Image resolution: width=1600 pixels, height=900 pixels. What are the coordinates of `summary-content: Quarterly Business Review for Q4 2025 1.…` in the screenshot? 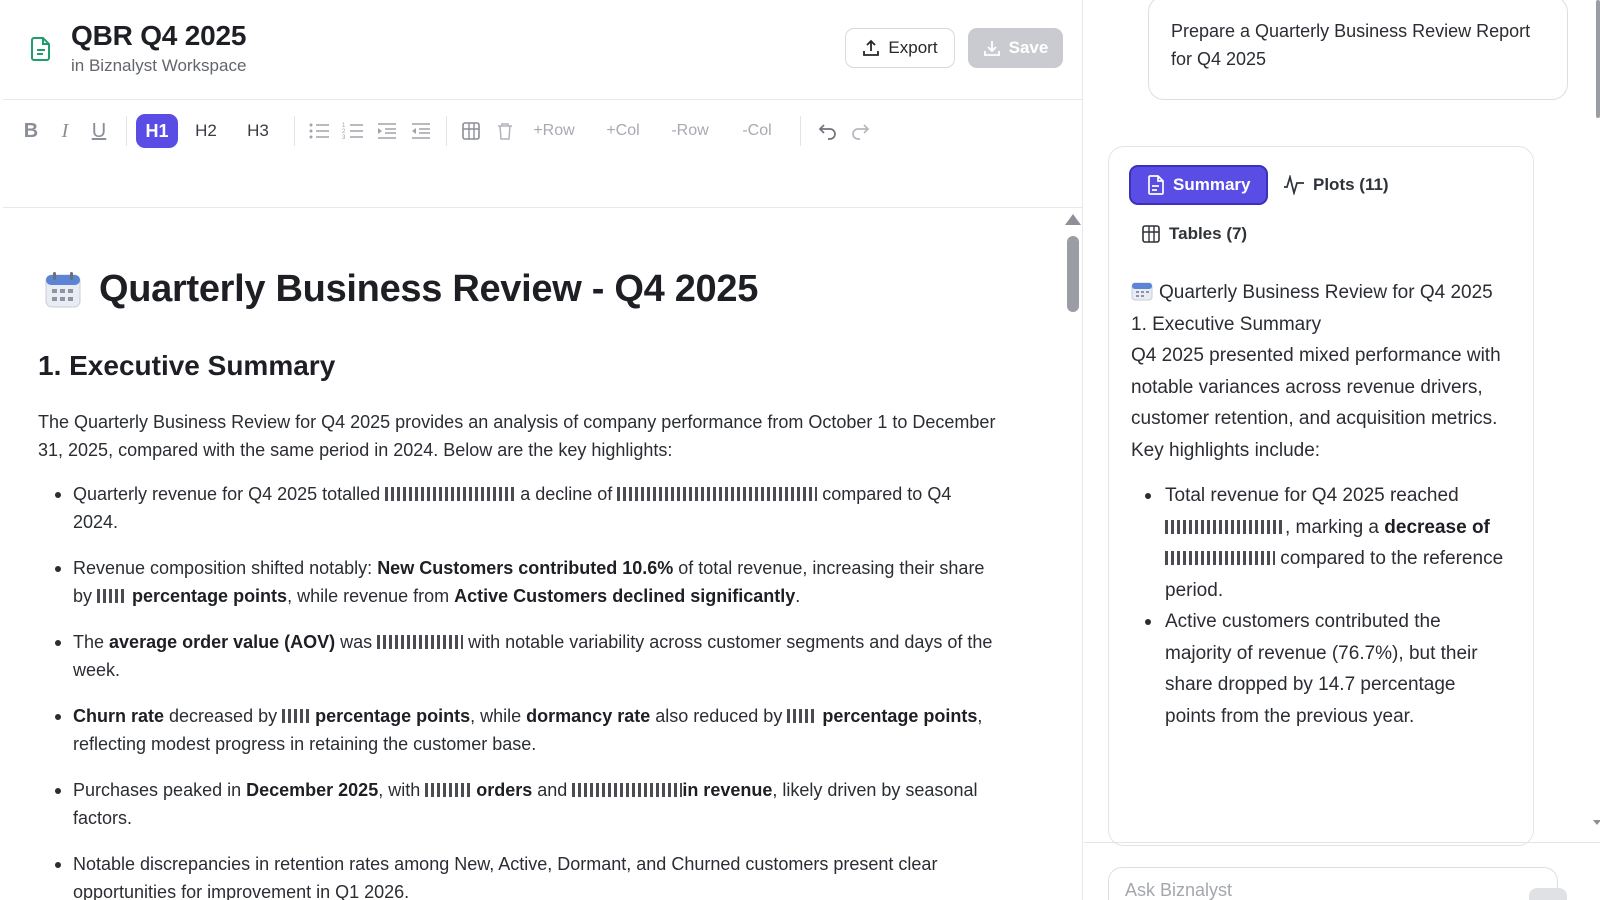 It's located at (1321, 504).